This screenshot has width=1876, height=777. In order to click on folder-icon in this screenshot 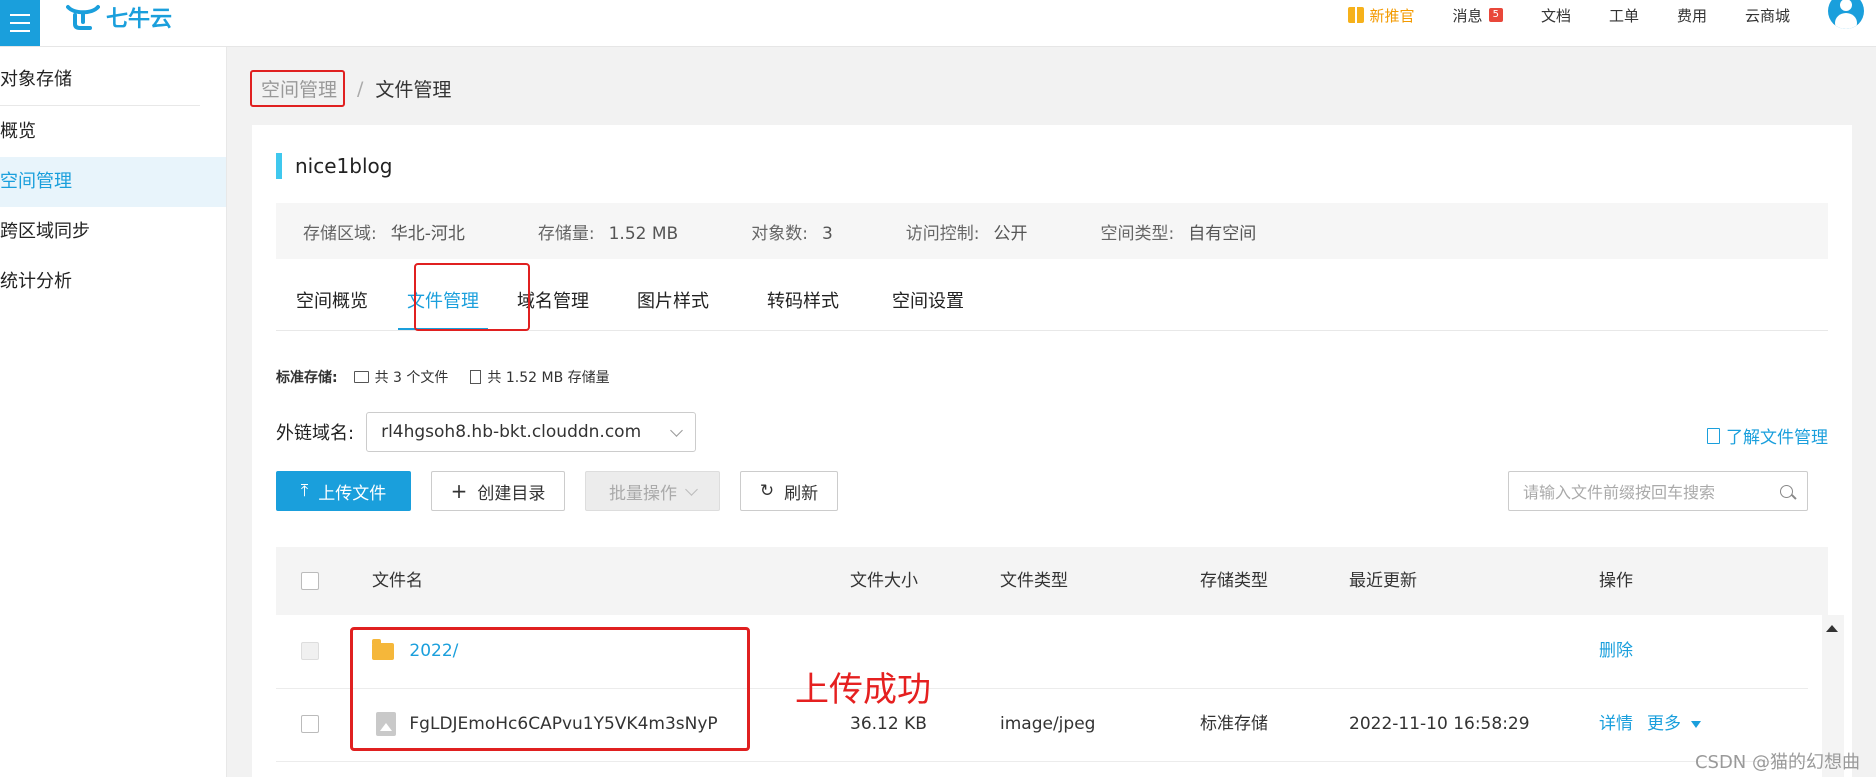, I will do `click(361, 377)`.